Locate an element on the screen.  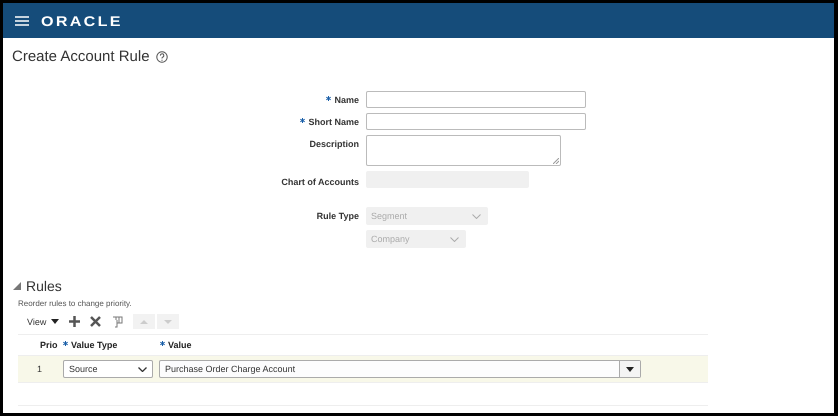
page-title: Create Account Rule is located at coordinates (81, 56).